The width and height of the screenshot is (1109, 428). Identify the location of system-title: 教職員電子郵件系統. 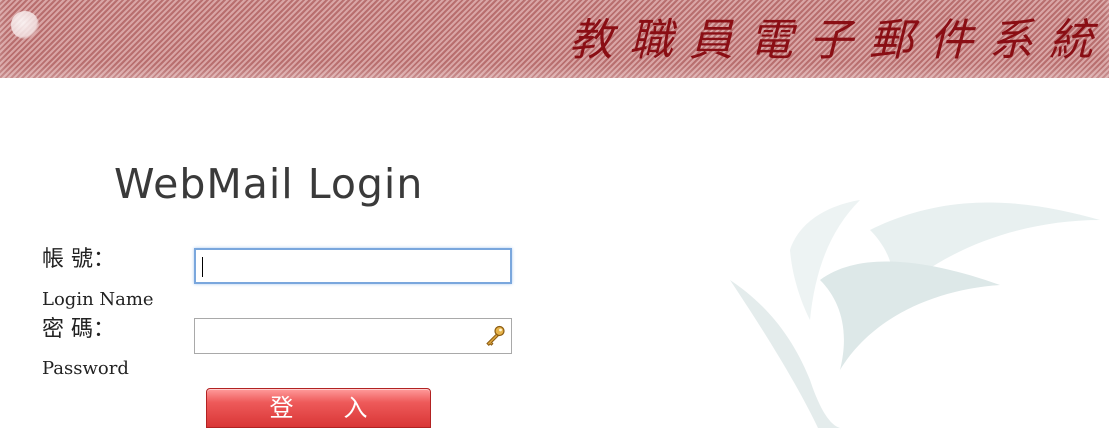
(839, 40).